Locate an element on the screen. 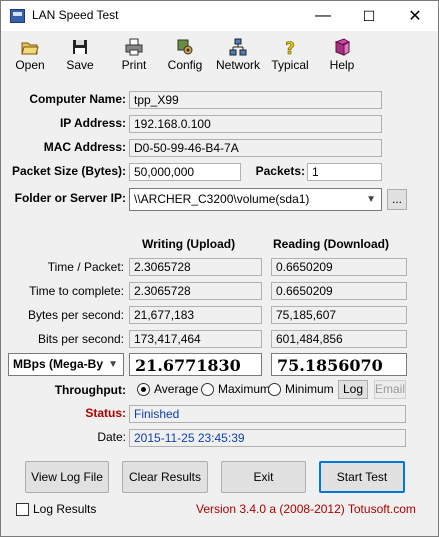 The width and height of the screenshot is (439, 537). window-title: LAN Speed Test is located at coordinates (75, 15).